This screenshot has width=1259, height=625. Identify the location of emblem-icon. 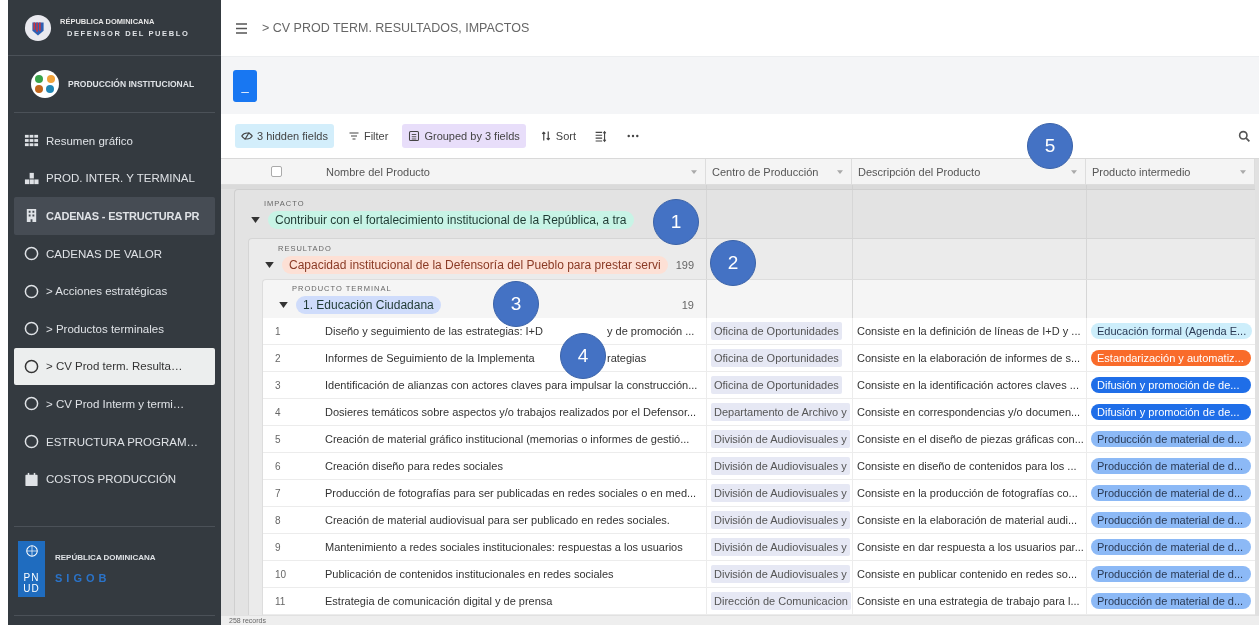
(38, 27).